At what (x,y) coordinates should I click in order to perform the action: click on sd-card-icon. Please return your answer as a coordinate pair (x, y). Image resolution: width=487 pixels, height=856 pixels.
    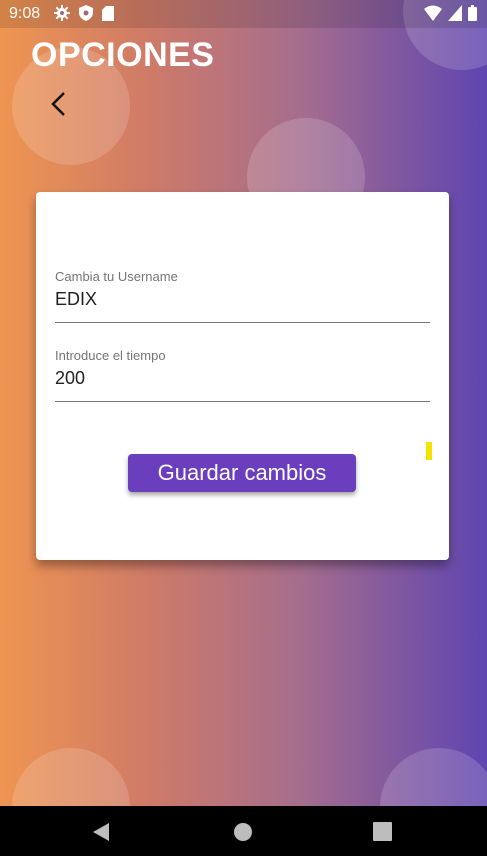
    Looking at the image, I should click on (108, 15).